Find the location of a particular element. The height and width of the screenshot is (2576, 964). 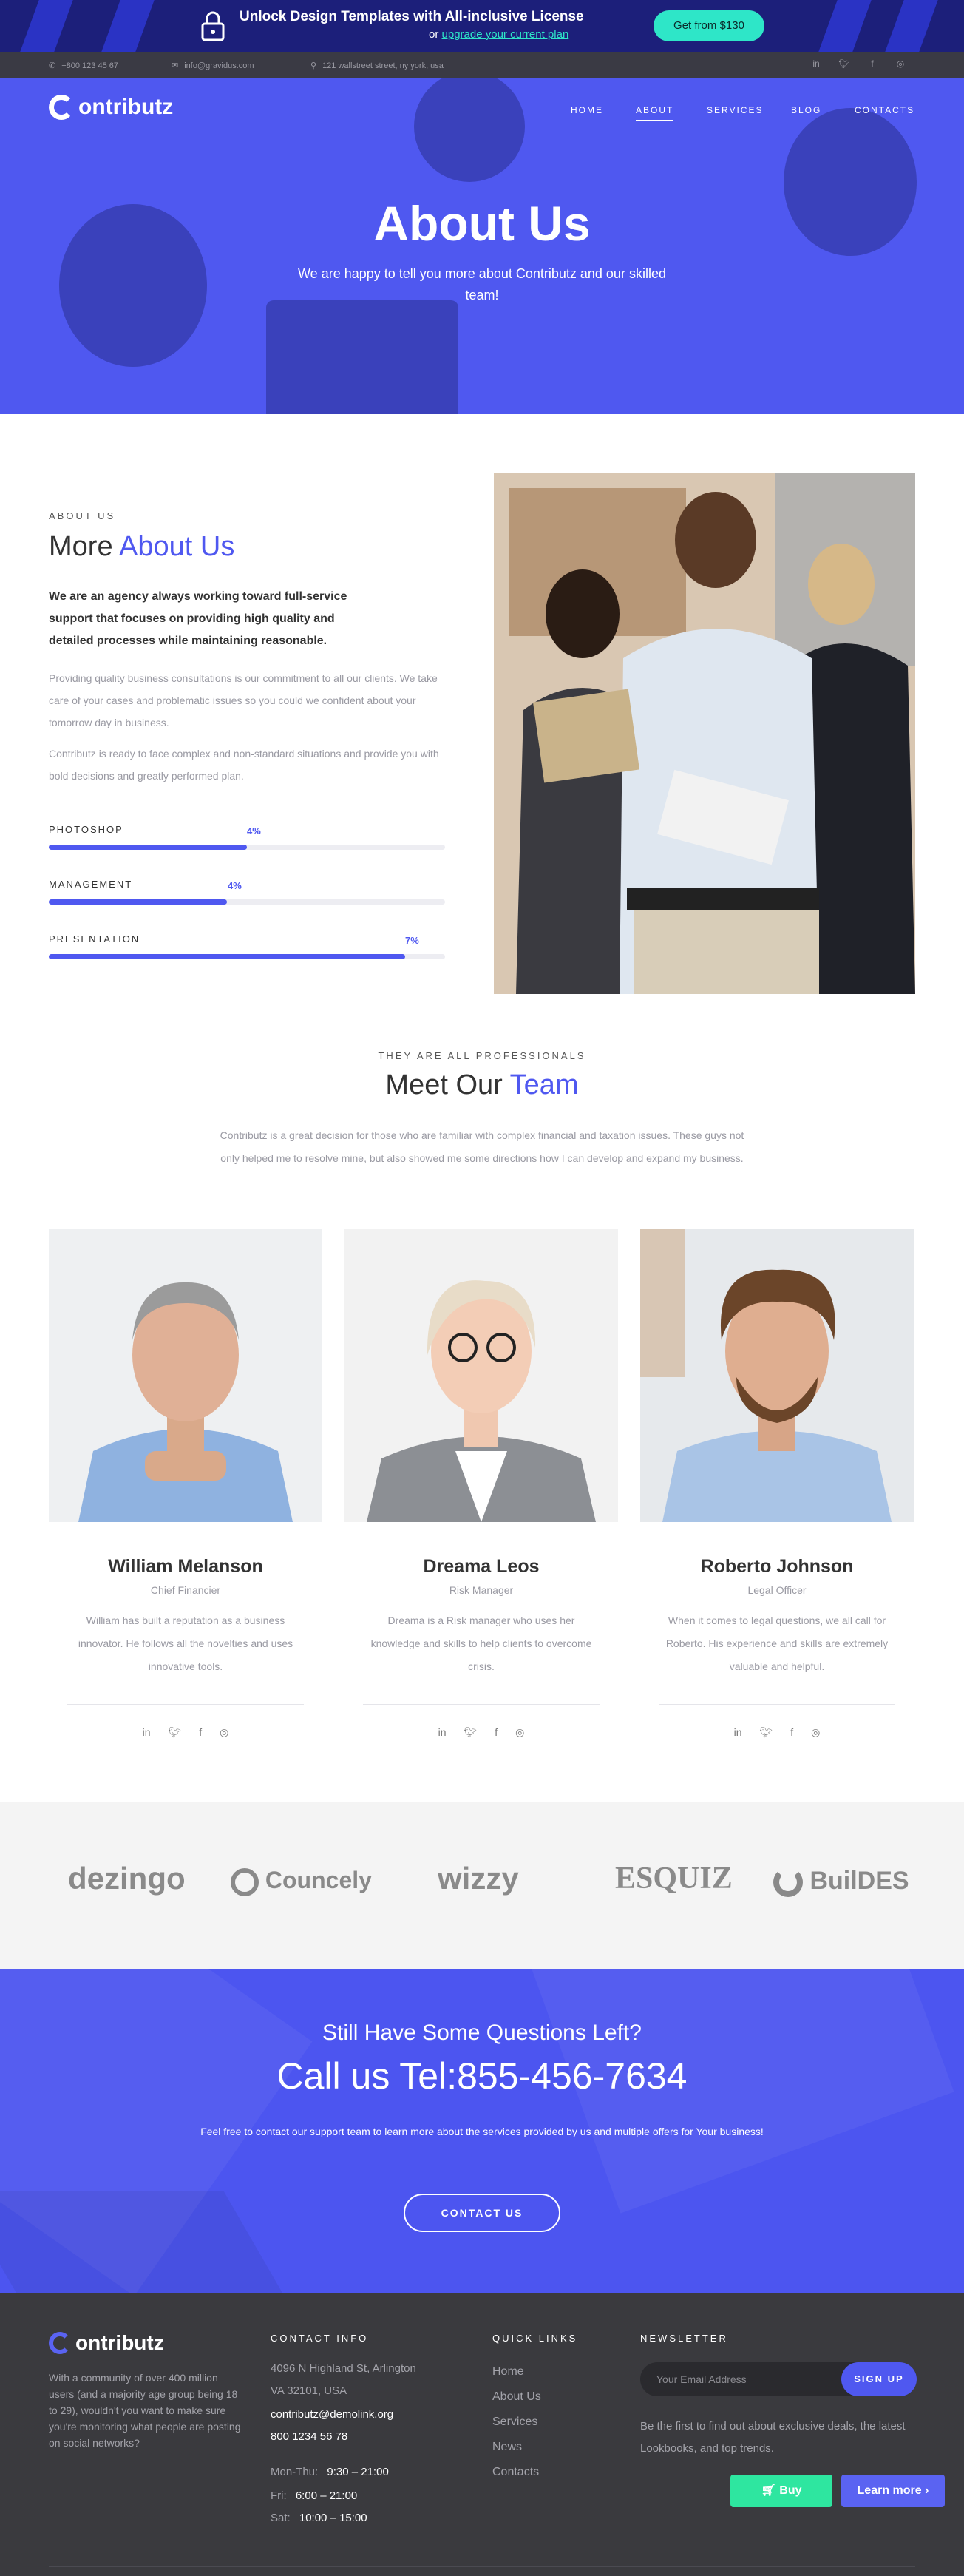

footer-link-home: Home is located at coordinates (508, 2371).